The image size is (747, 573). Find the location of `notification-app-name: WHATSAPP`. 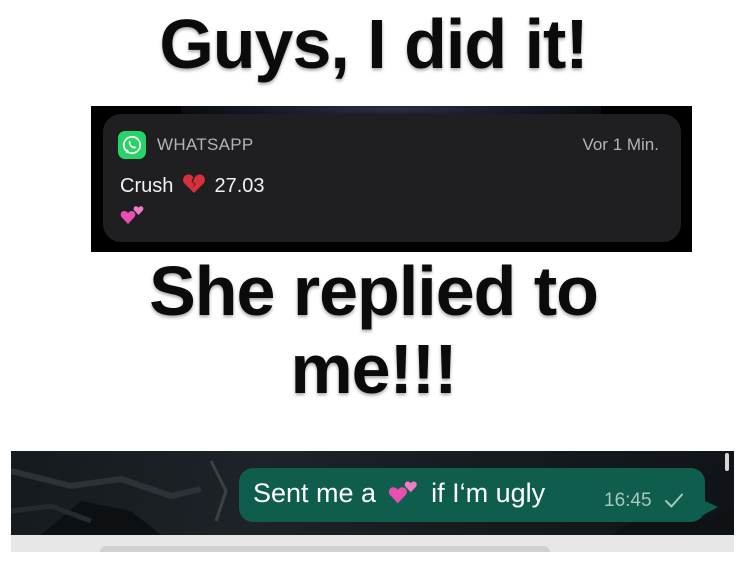

notification-app-name: WHATSAPP is located at coordinates (205, 144).